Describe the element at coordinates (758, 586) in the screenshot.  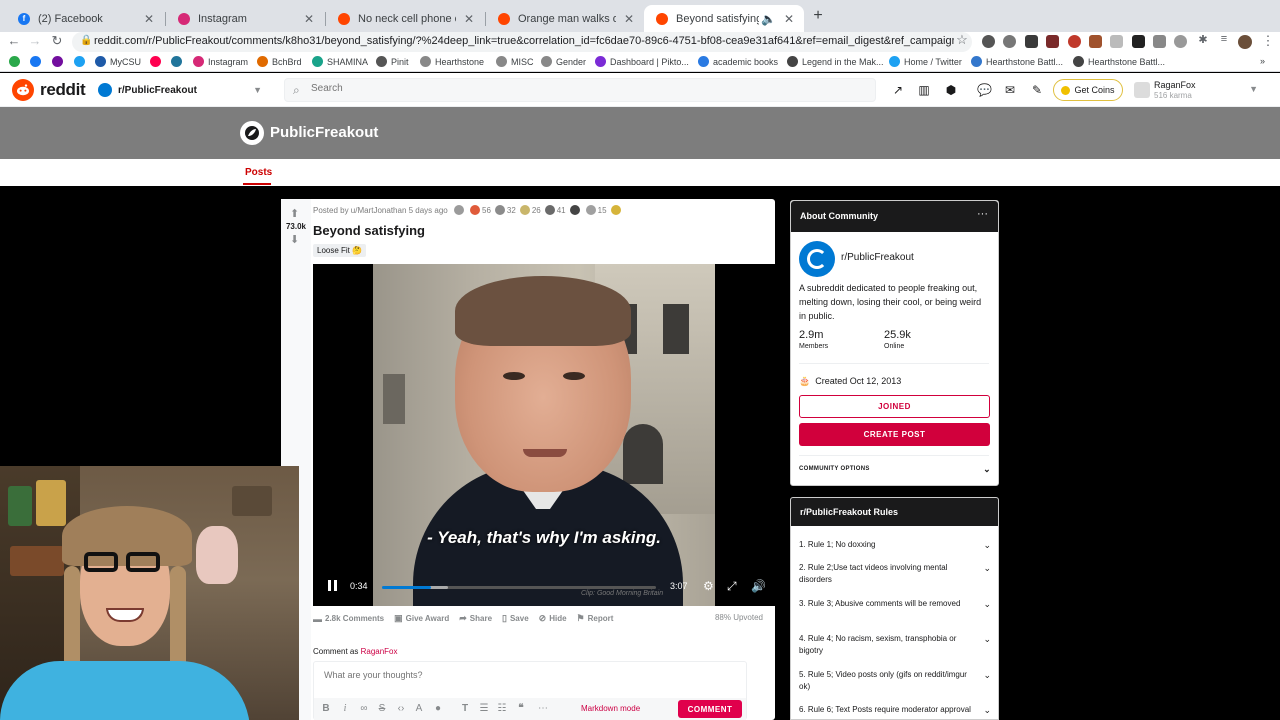
I see `volume-icon: 🔊` at that location.